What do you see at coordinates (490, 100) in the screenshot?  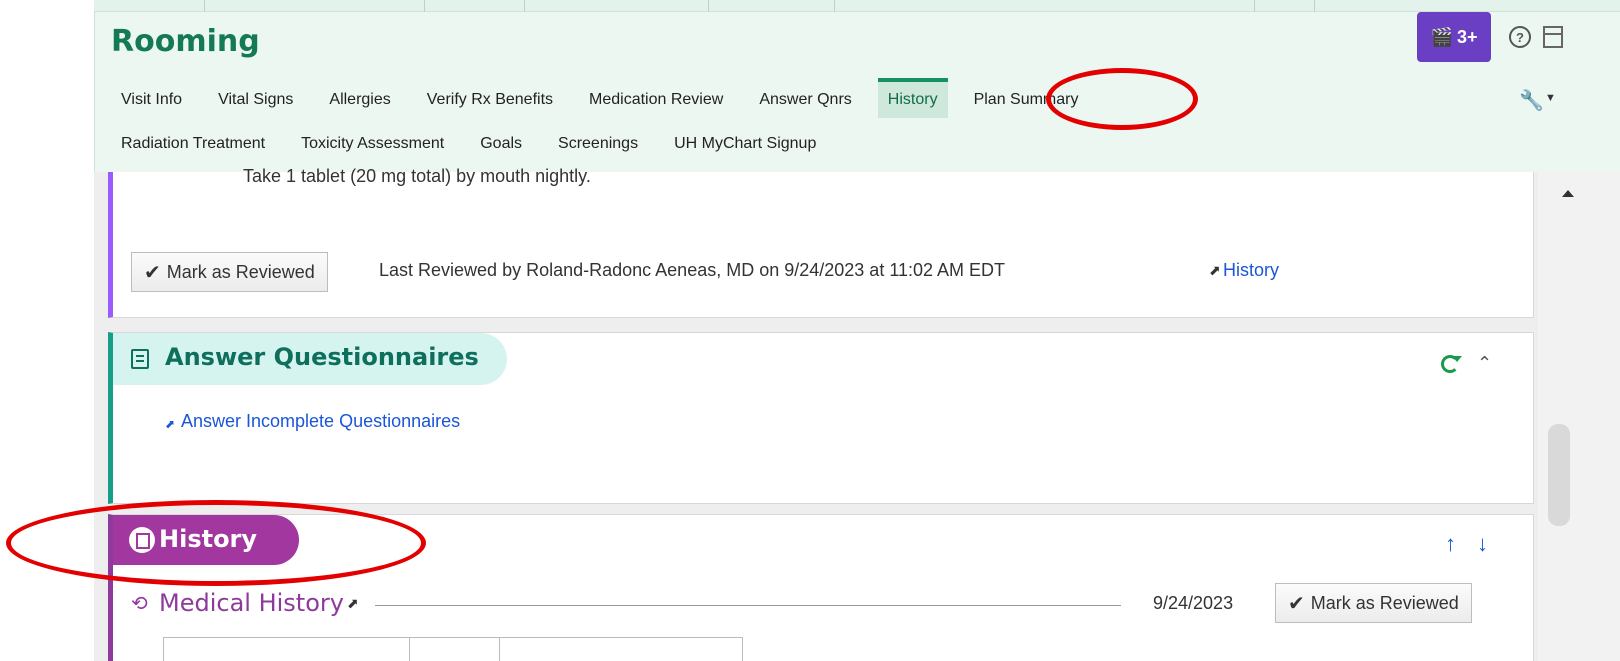 I see `tab-verify-rx-benefits: Verify Rx Benefits` at bounding box center [490, 100].